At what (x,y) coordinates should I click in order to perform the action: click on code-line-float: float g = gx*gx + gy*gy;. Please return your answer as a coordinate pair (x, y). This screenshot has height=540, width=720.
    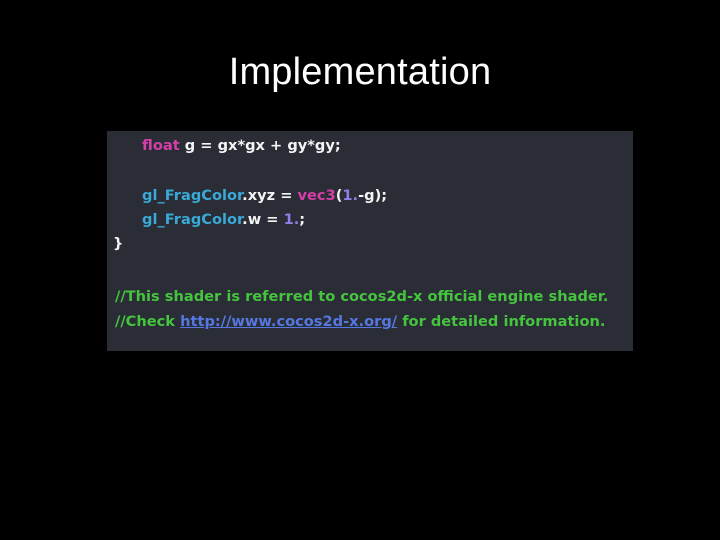
    Looking at the image, I should click on (224, 146).